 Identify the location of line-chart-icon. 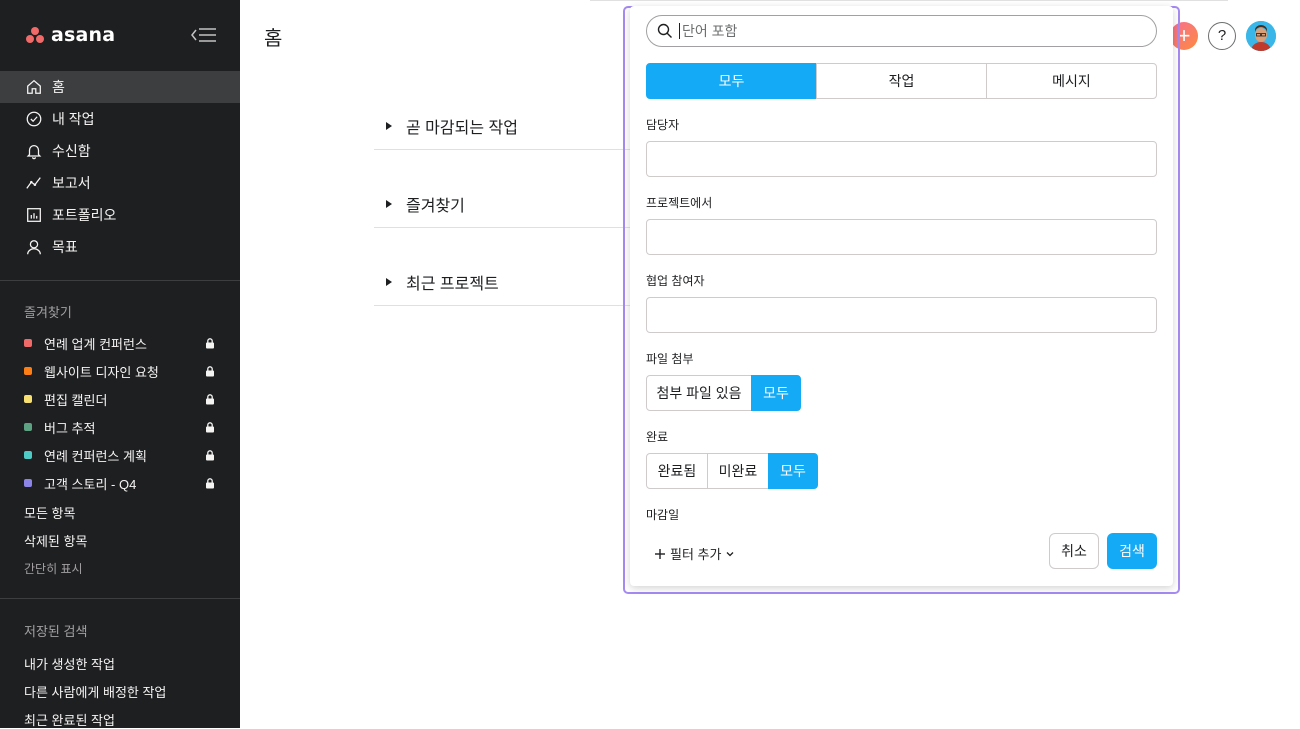
(34, 183).